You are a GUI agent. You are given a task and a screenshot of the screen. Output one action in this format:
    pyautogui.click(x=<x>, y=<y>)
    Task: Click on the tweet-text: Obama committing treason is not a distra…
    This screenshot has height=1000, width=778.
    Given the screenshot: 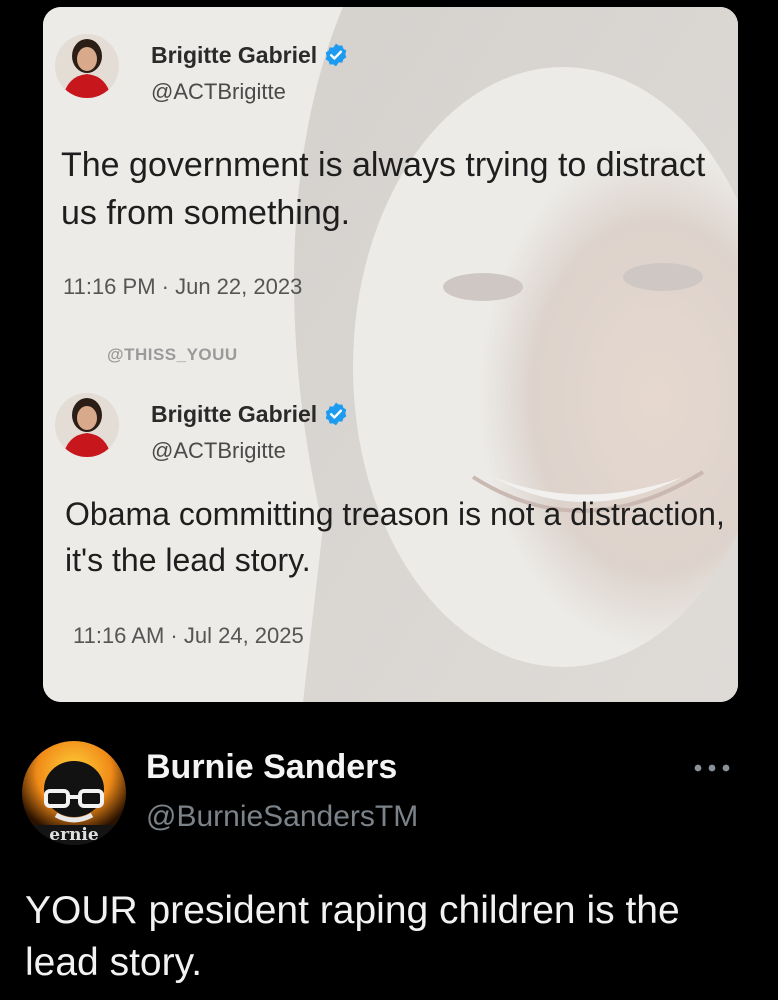 What is the action you would take?
    pyautogui.click(x=395, y=537)
    